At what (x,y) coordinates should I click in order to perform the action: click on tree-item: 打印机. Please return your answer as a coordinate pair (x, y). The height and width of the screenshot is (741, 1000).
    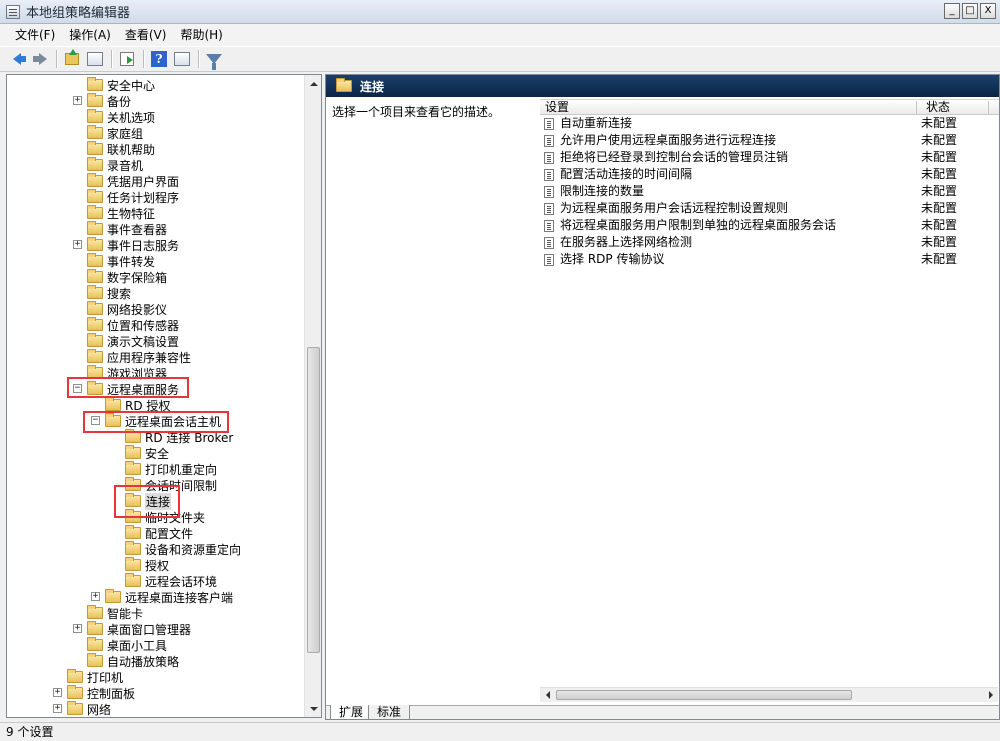
    Looking at the image, I should click on (95, 677).